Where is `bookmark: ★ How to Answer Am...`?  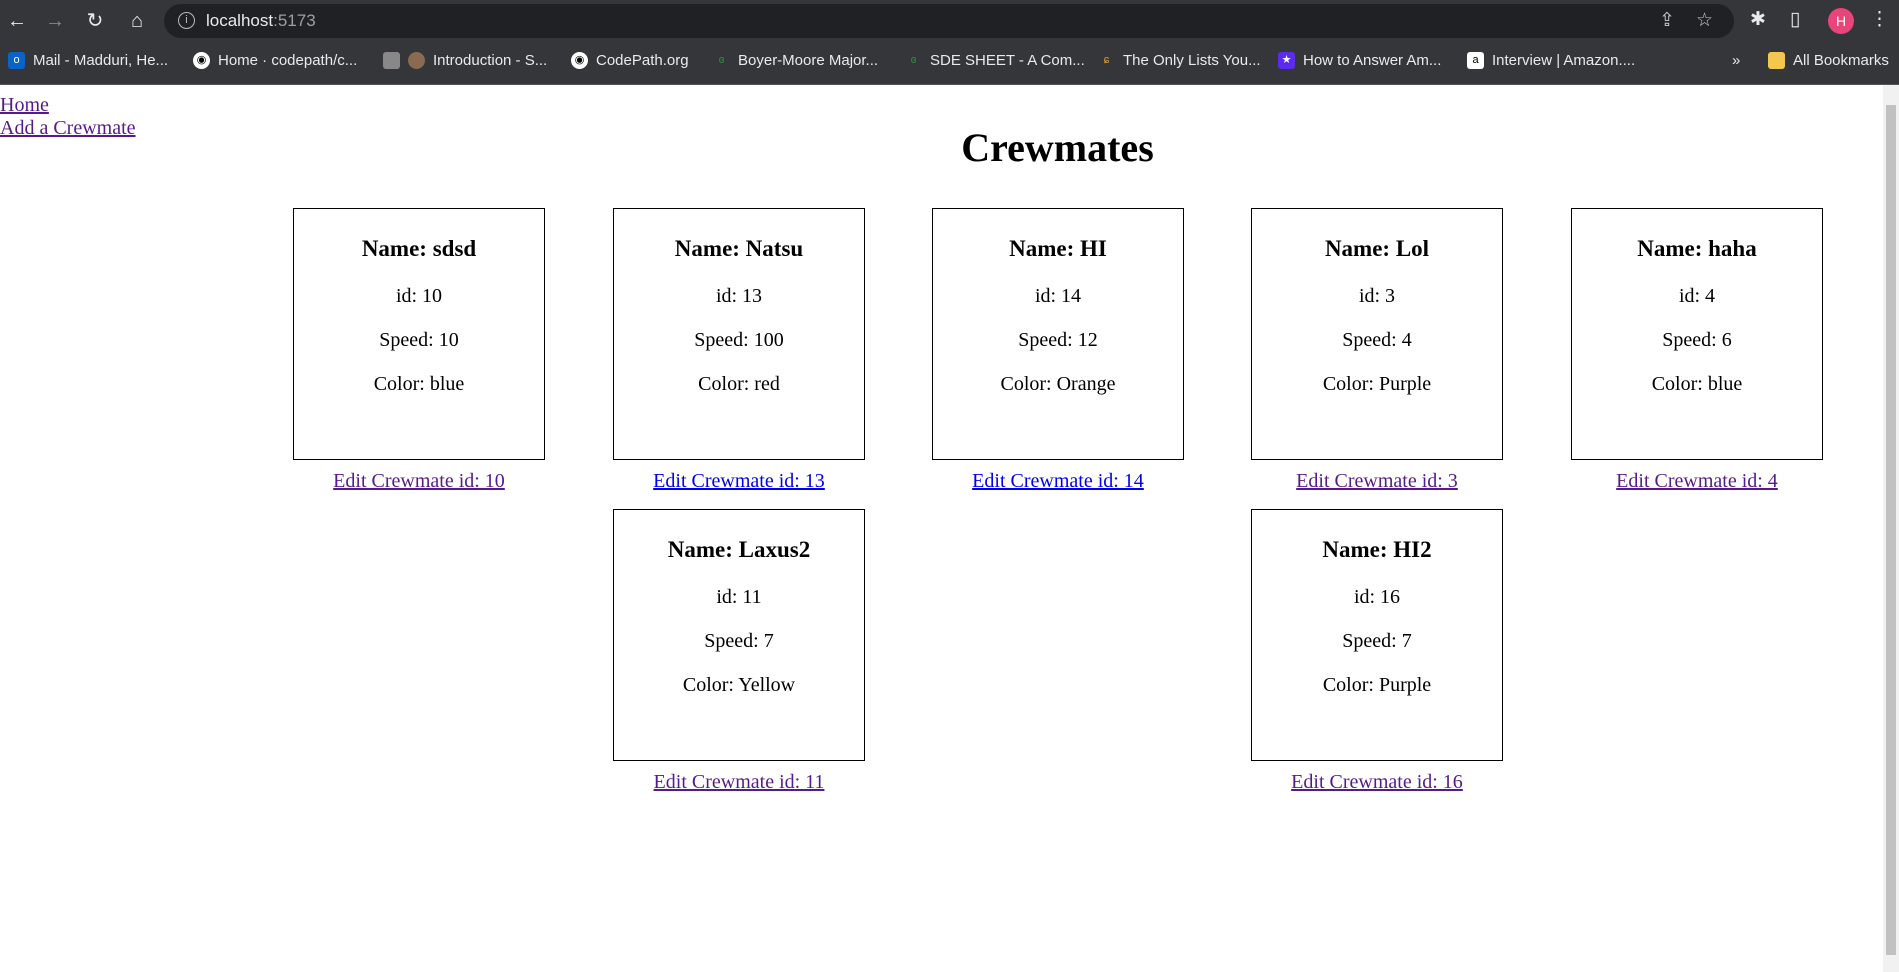 bookmark: ★ How to Answer Am... is located at coordinates (1359, 60).